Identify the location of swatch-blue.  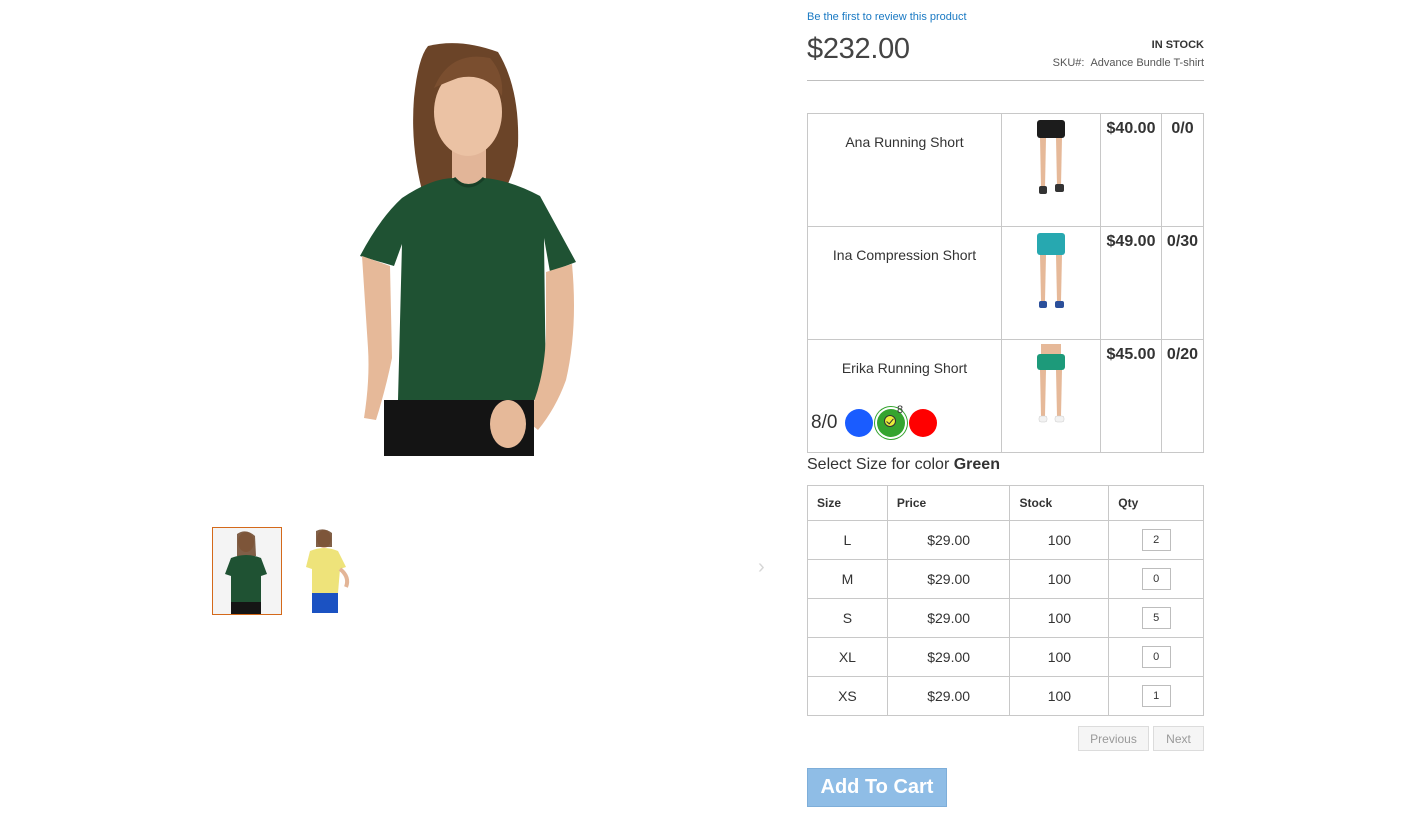
(859, 423).